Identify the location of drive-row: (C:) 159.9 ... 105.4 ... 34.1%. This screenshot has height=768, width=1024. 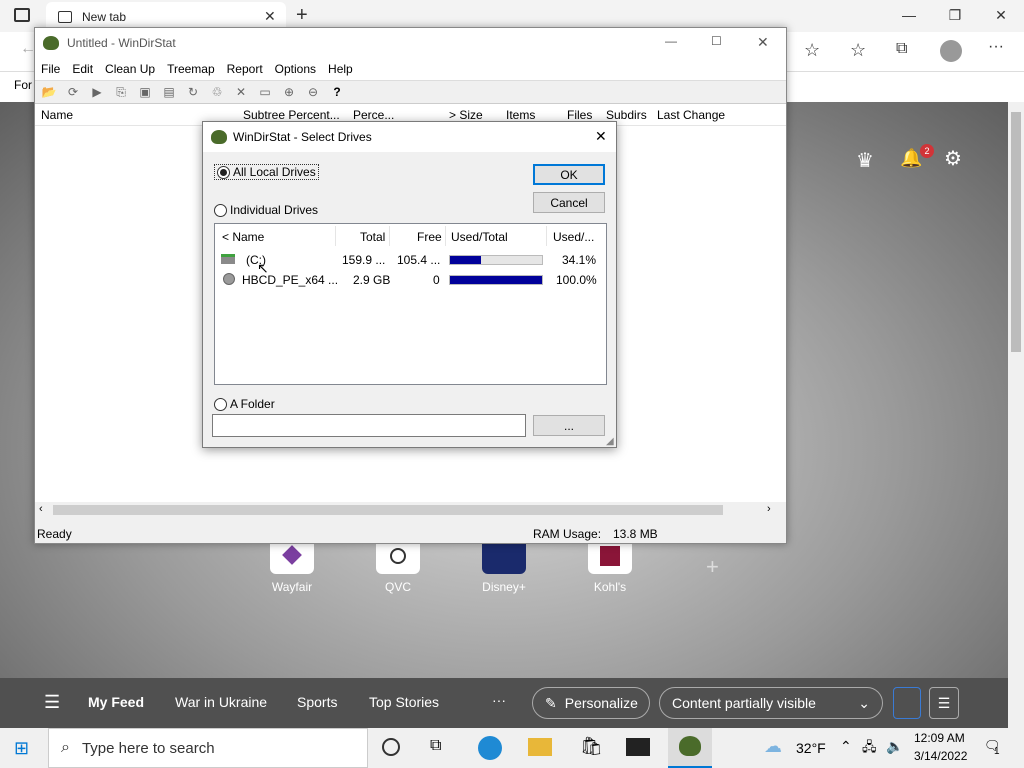
(410, 260).